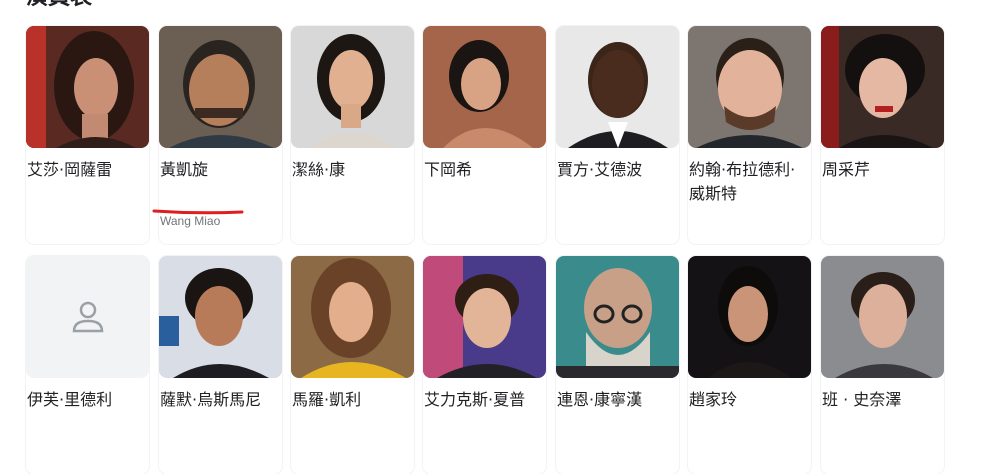  I want to click on cast-name: 周采芹, so click(883, 170).